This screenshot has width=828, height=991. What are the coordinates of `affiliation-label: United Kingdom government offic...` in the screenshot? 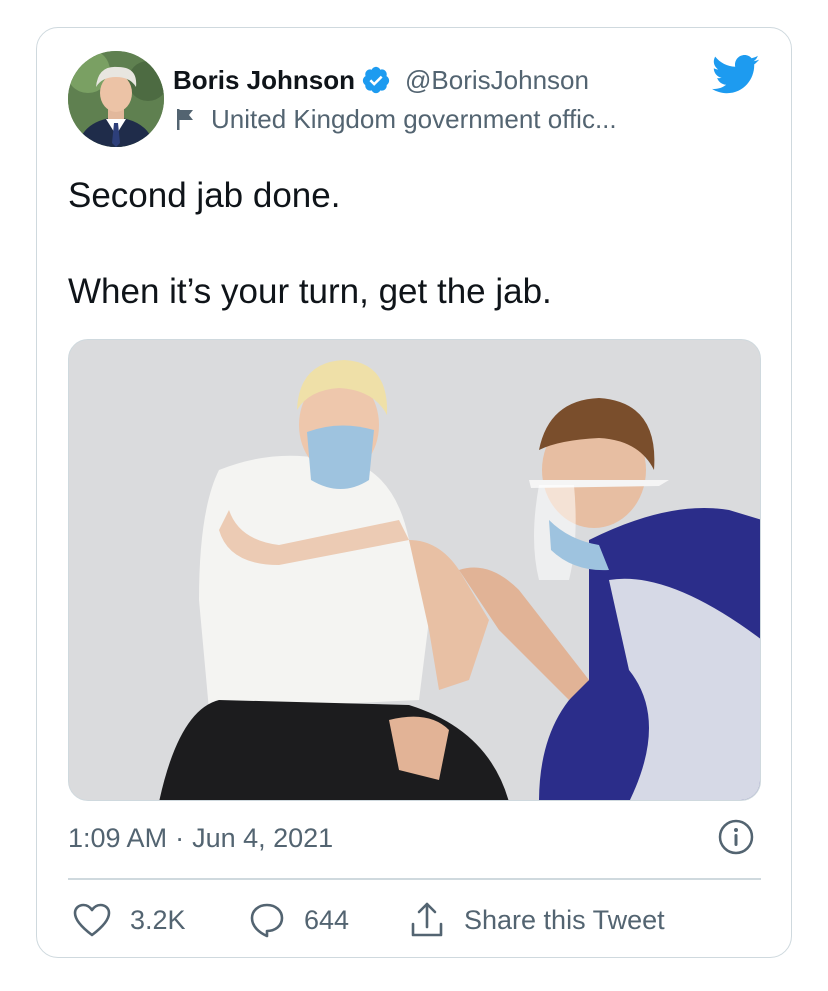 It's located at (414, 119).